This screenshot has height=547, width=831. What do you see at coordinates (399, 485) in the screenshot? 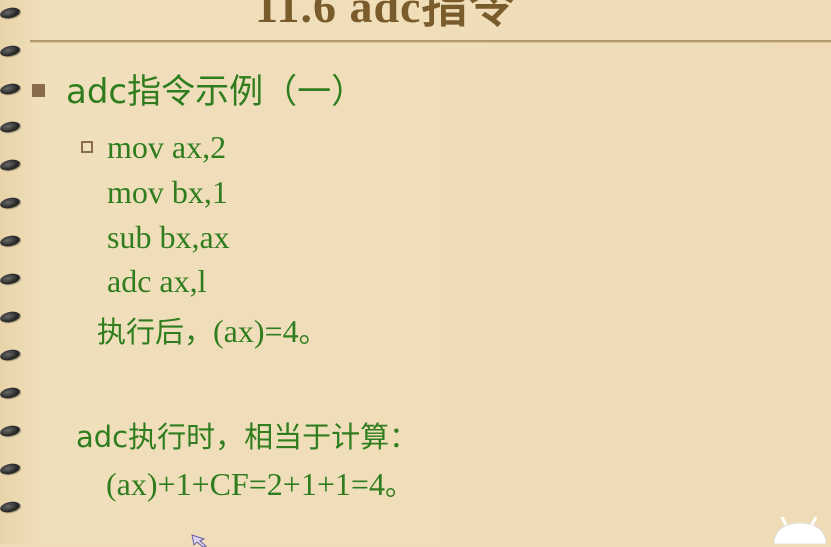
I see `formula-suffix: 。` at bounding box center [399, 485].